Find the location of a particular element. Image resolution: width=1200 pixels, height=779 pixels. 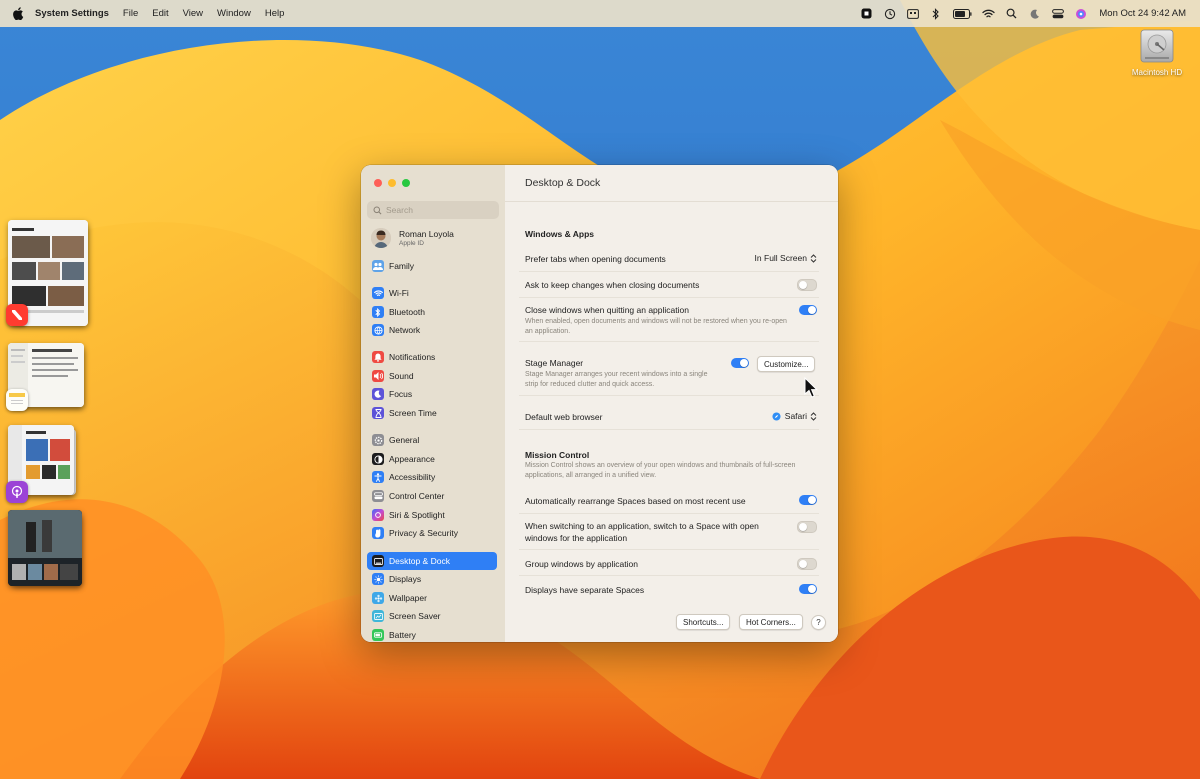

prefer-tabs-popup: In Full Screen is located at coordinates (786, 258).